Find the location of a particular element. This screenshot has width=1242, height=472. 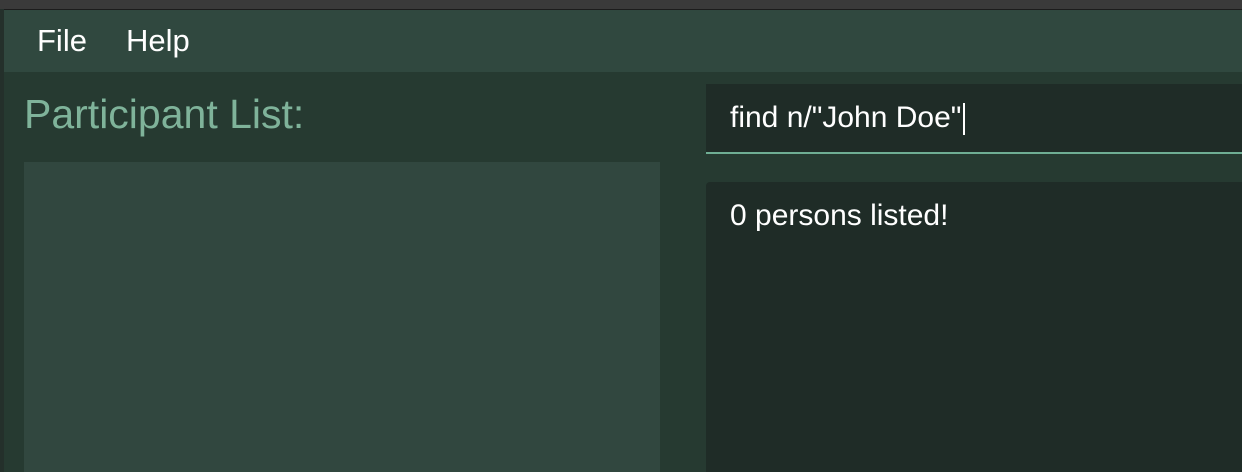

command-box is located at coordinates (974, 119).